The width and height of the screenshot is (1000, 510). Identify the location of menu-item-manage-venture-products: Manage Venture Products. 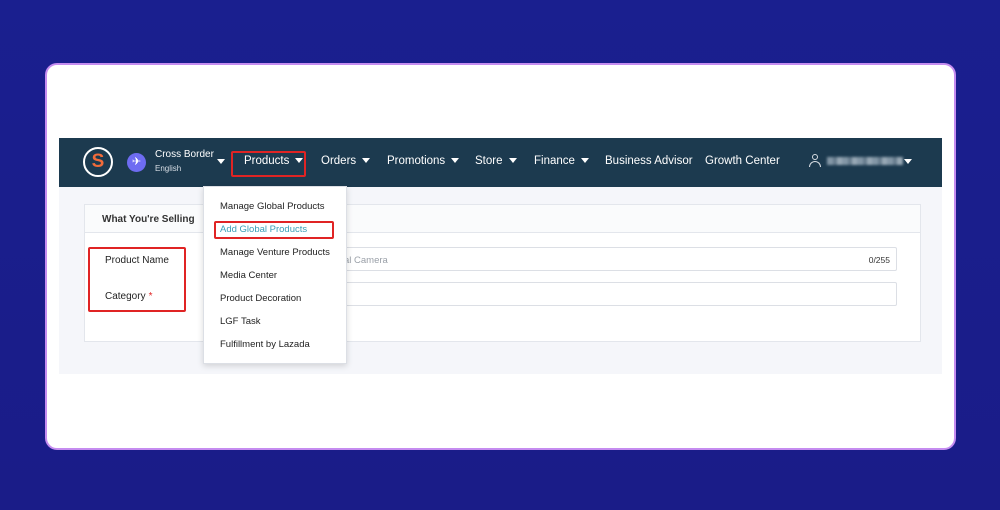
(275, 252).